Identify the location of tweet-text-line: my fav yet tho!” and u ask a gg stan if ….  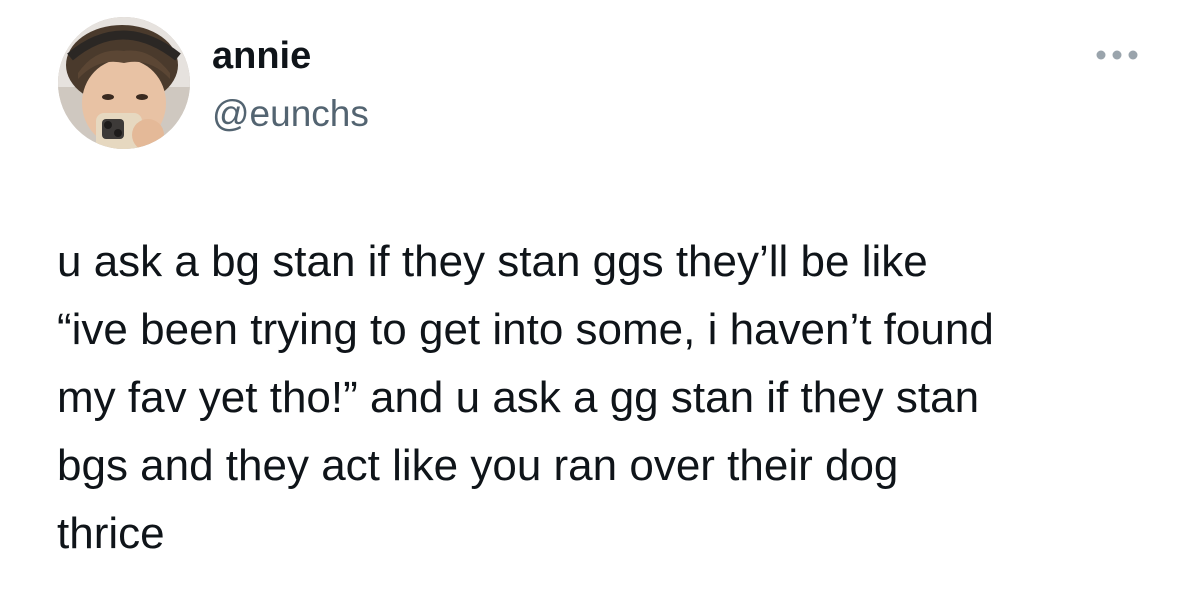
(518, 397).